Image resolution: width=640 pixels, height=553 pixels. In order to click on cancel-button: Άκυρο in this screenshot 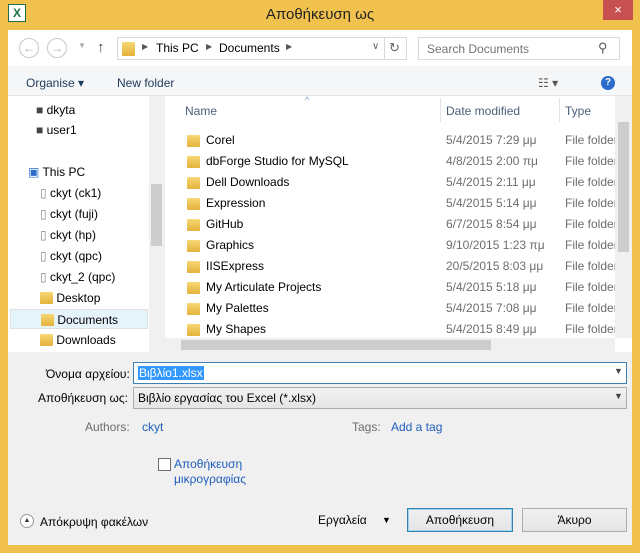, I will do `click(574, 520)`.